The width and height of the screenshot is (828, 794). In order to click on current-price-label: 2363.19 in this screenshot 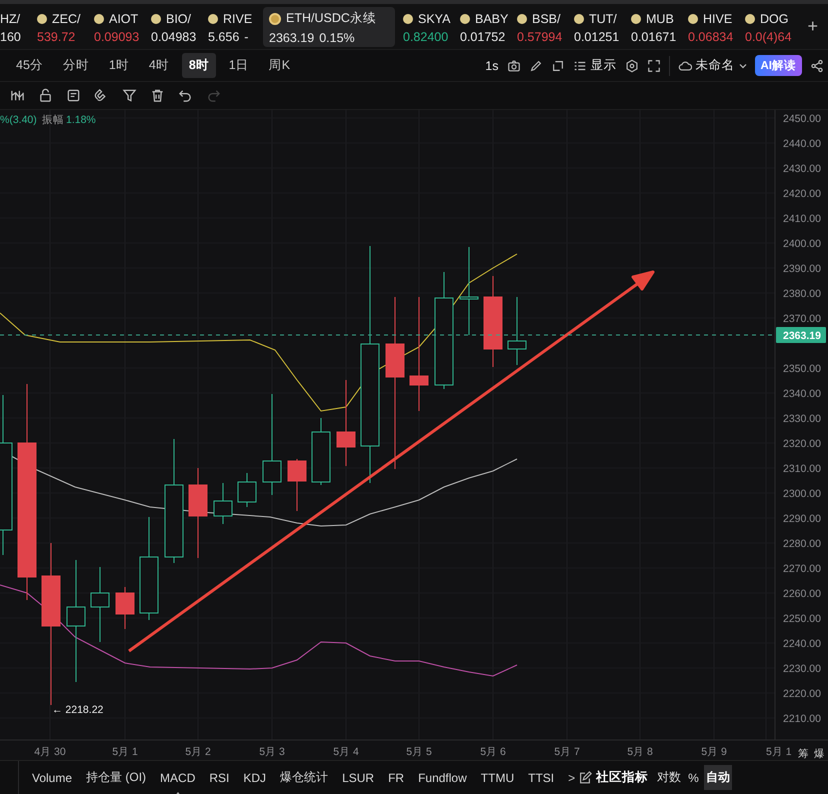, I will do `click(801, 335)`.